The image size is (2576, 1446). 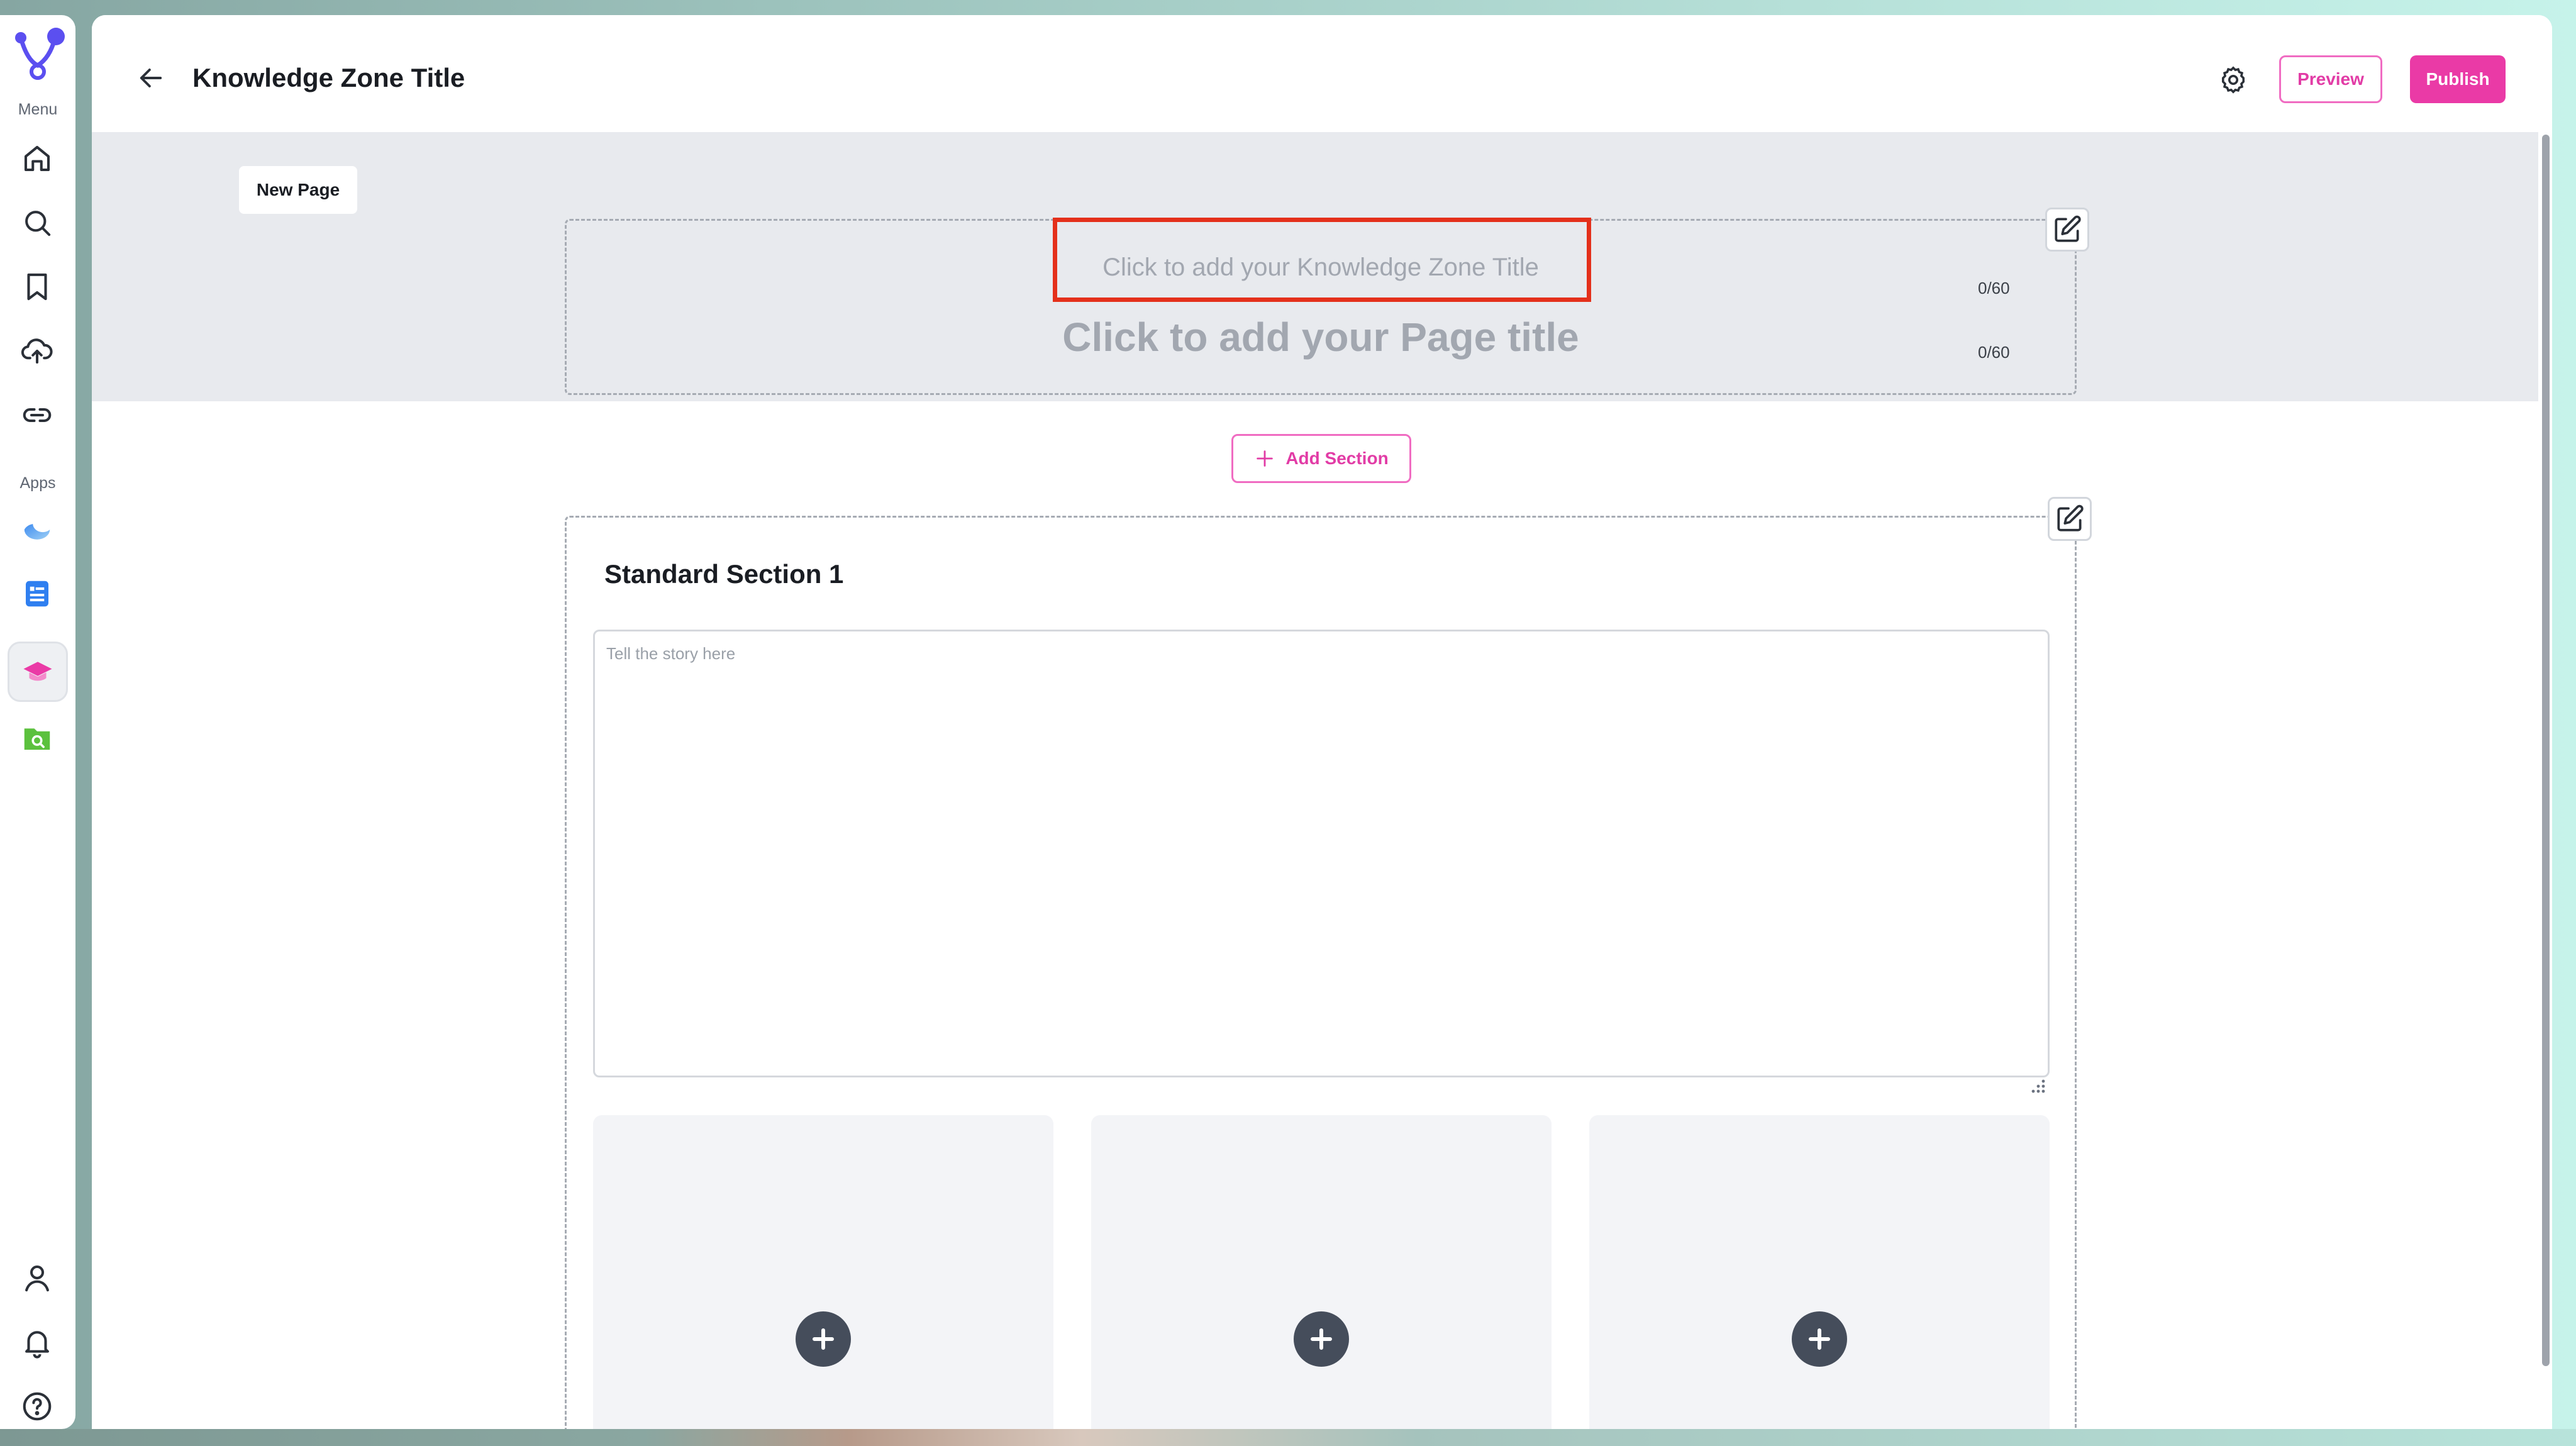 I want to click on link-icon, so click(x=37, y=415).